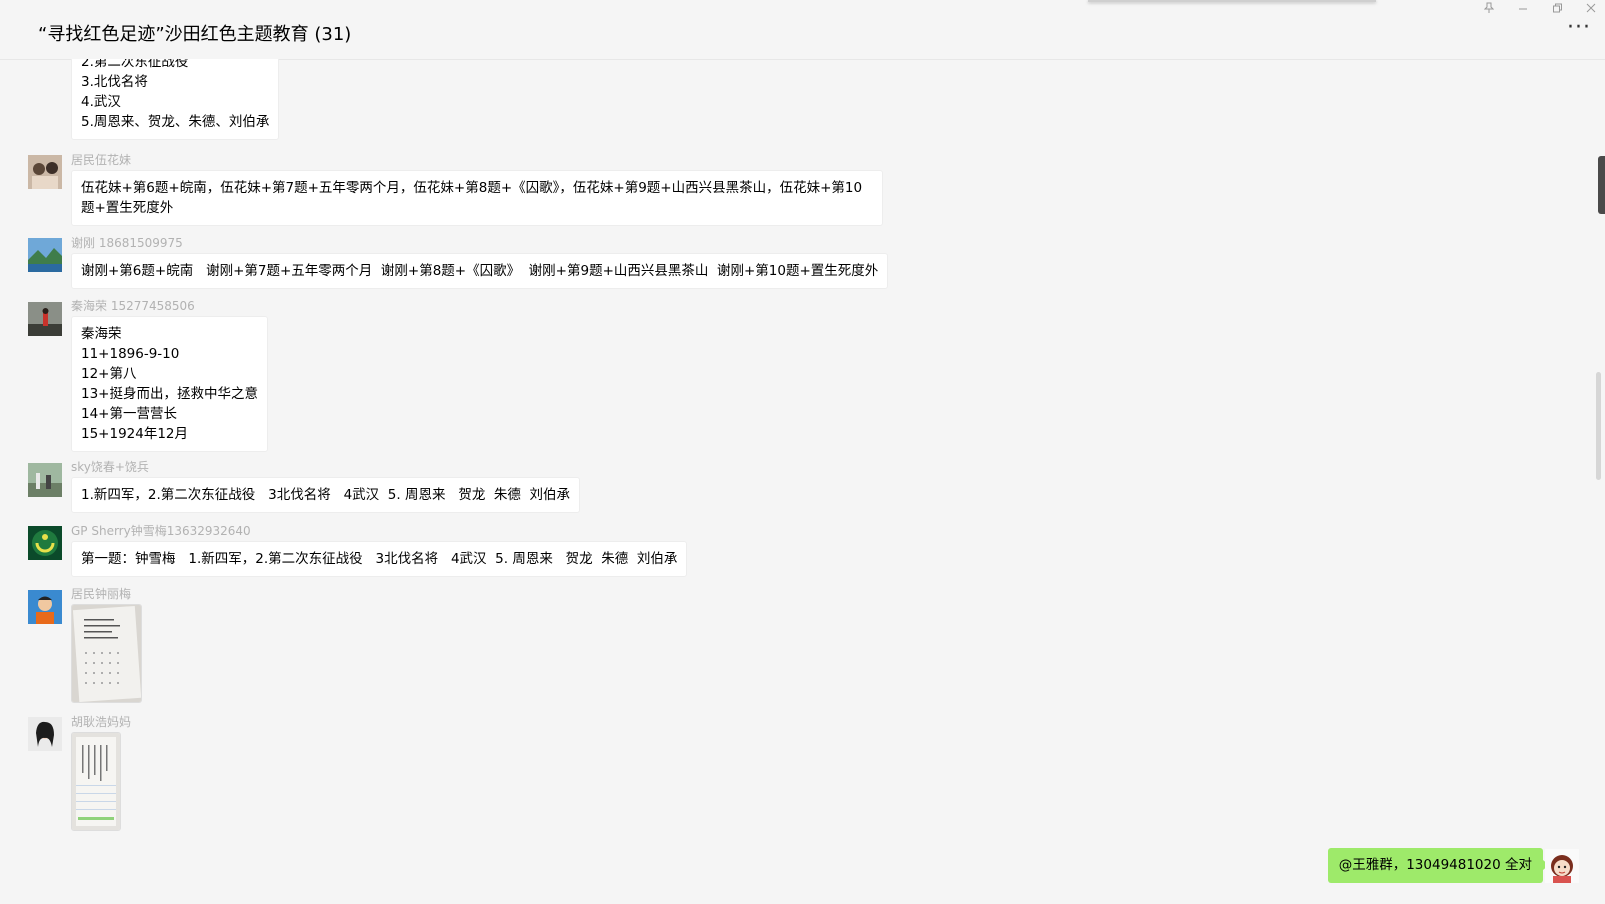  I want to click on window-edge-shadow, so click(1232, 1).